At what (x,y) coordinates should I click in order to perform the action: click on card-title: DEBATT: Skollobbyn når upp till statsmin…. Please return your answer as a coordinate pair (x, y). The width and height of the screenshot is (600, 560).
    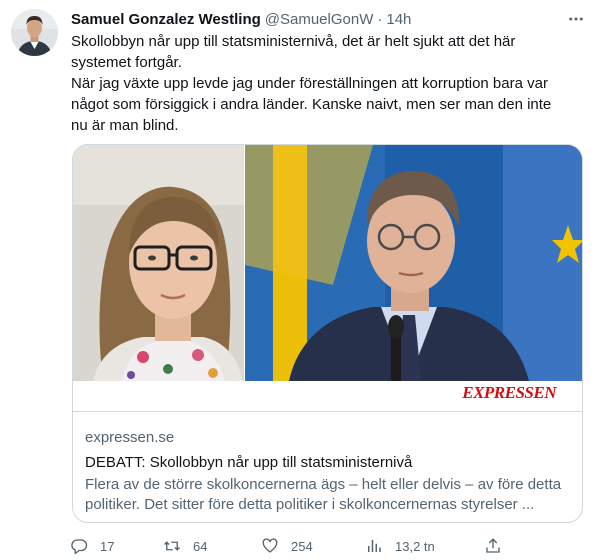
    Looking at the image, I should click on (249, 462).